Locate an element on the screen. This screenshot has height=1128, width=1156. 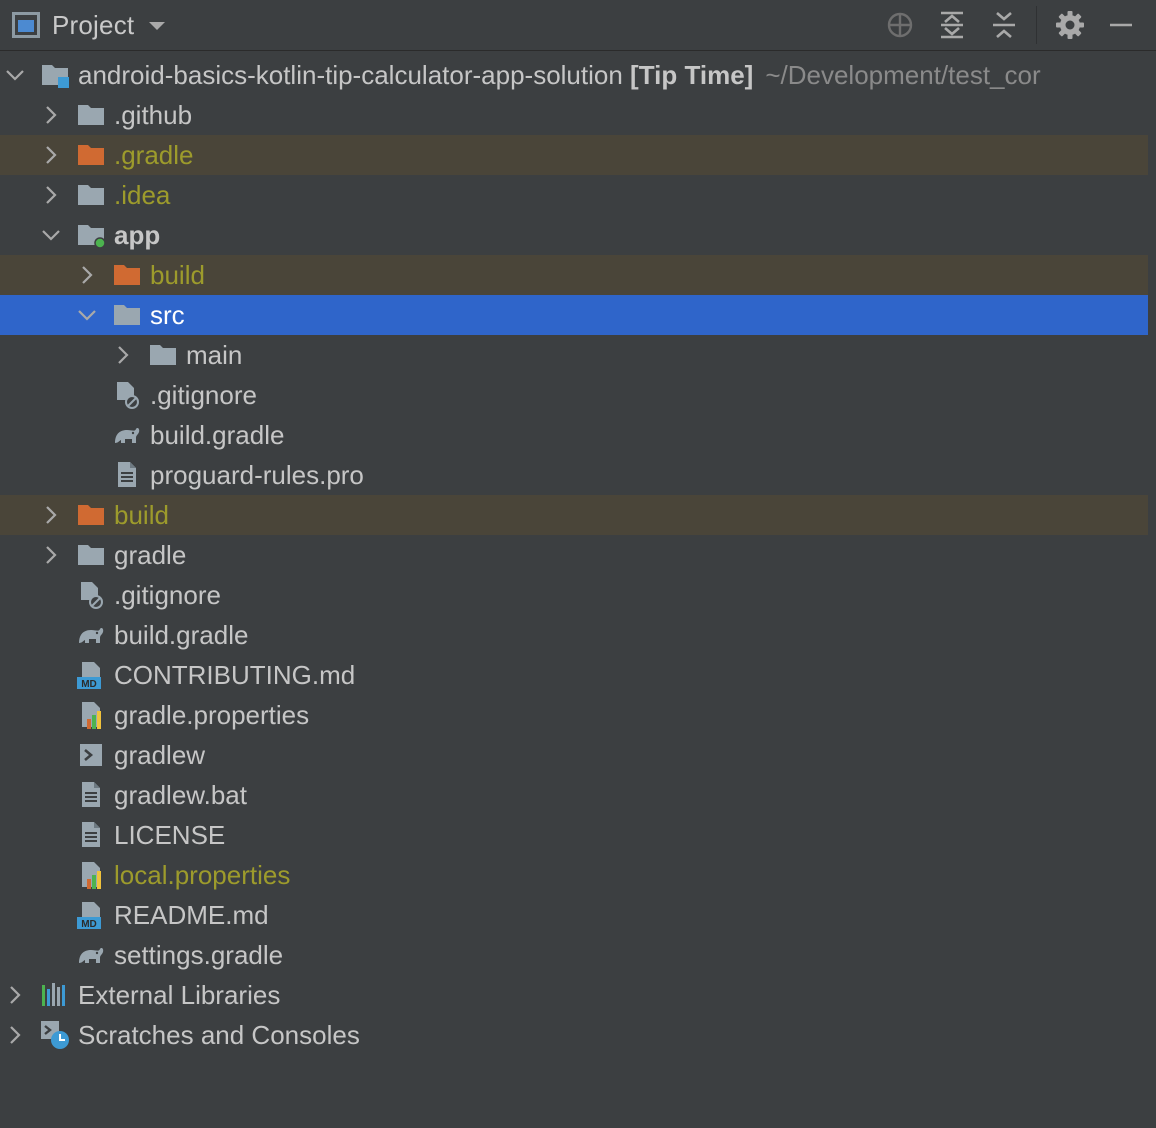
tree-row-label: .idea is located at coordinates (142, 195).